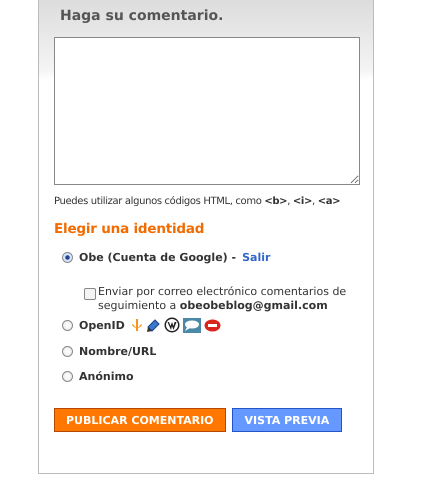  What do you see at coordinates (172, 325) in the screenshot?
I see `wordpress-icon` at bounding box center [172, 325].